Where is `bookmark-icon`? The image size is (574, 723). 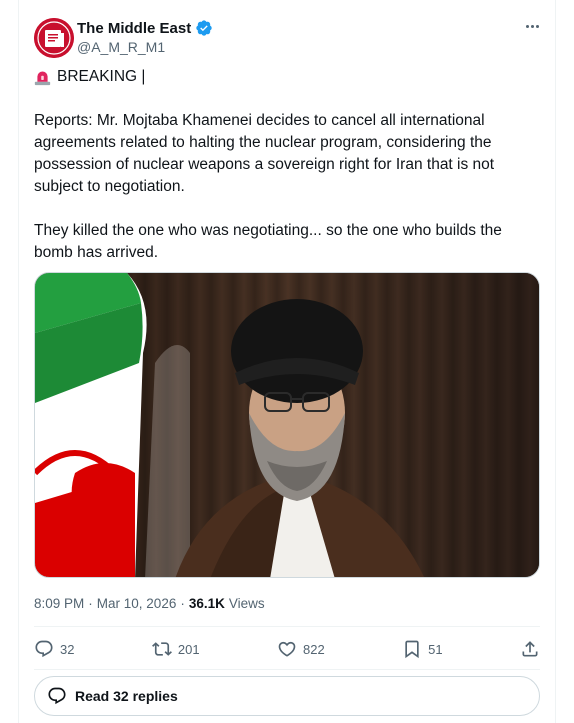
bookmark-icon is located at coordinates (412, 649).